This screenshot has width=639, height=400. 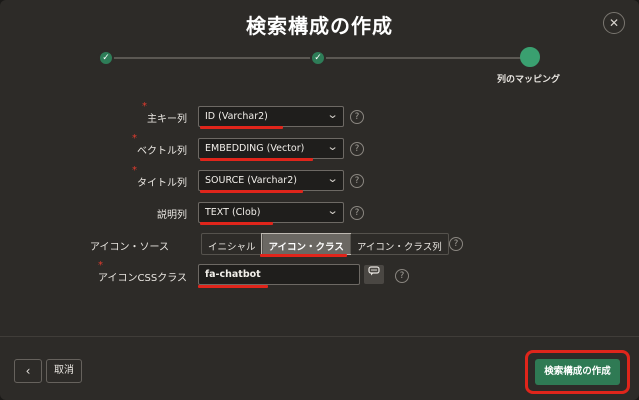 I want to click on title-column-label: タイトル列, so click(x=162, y=183).